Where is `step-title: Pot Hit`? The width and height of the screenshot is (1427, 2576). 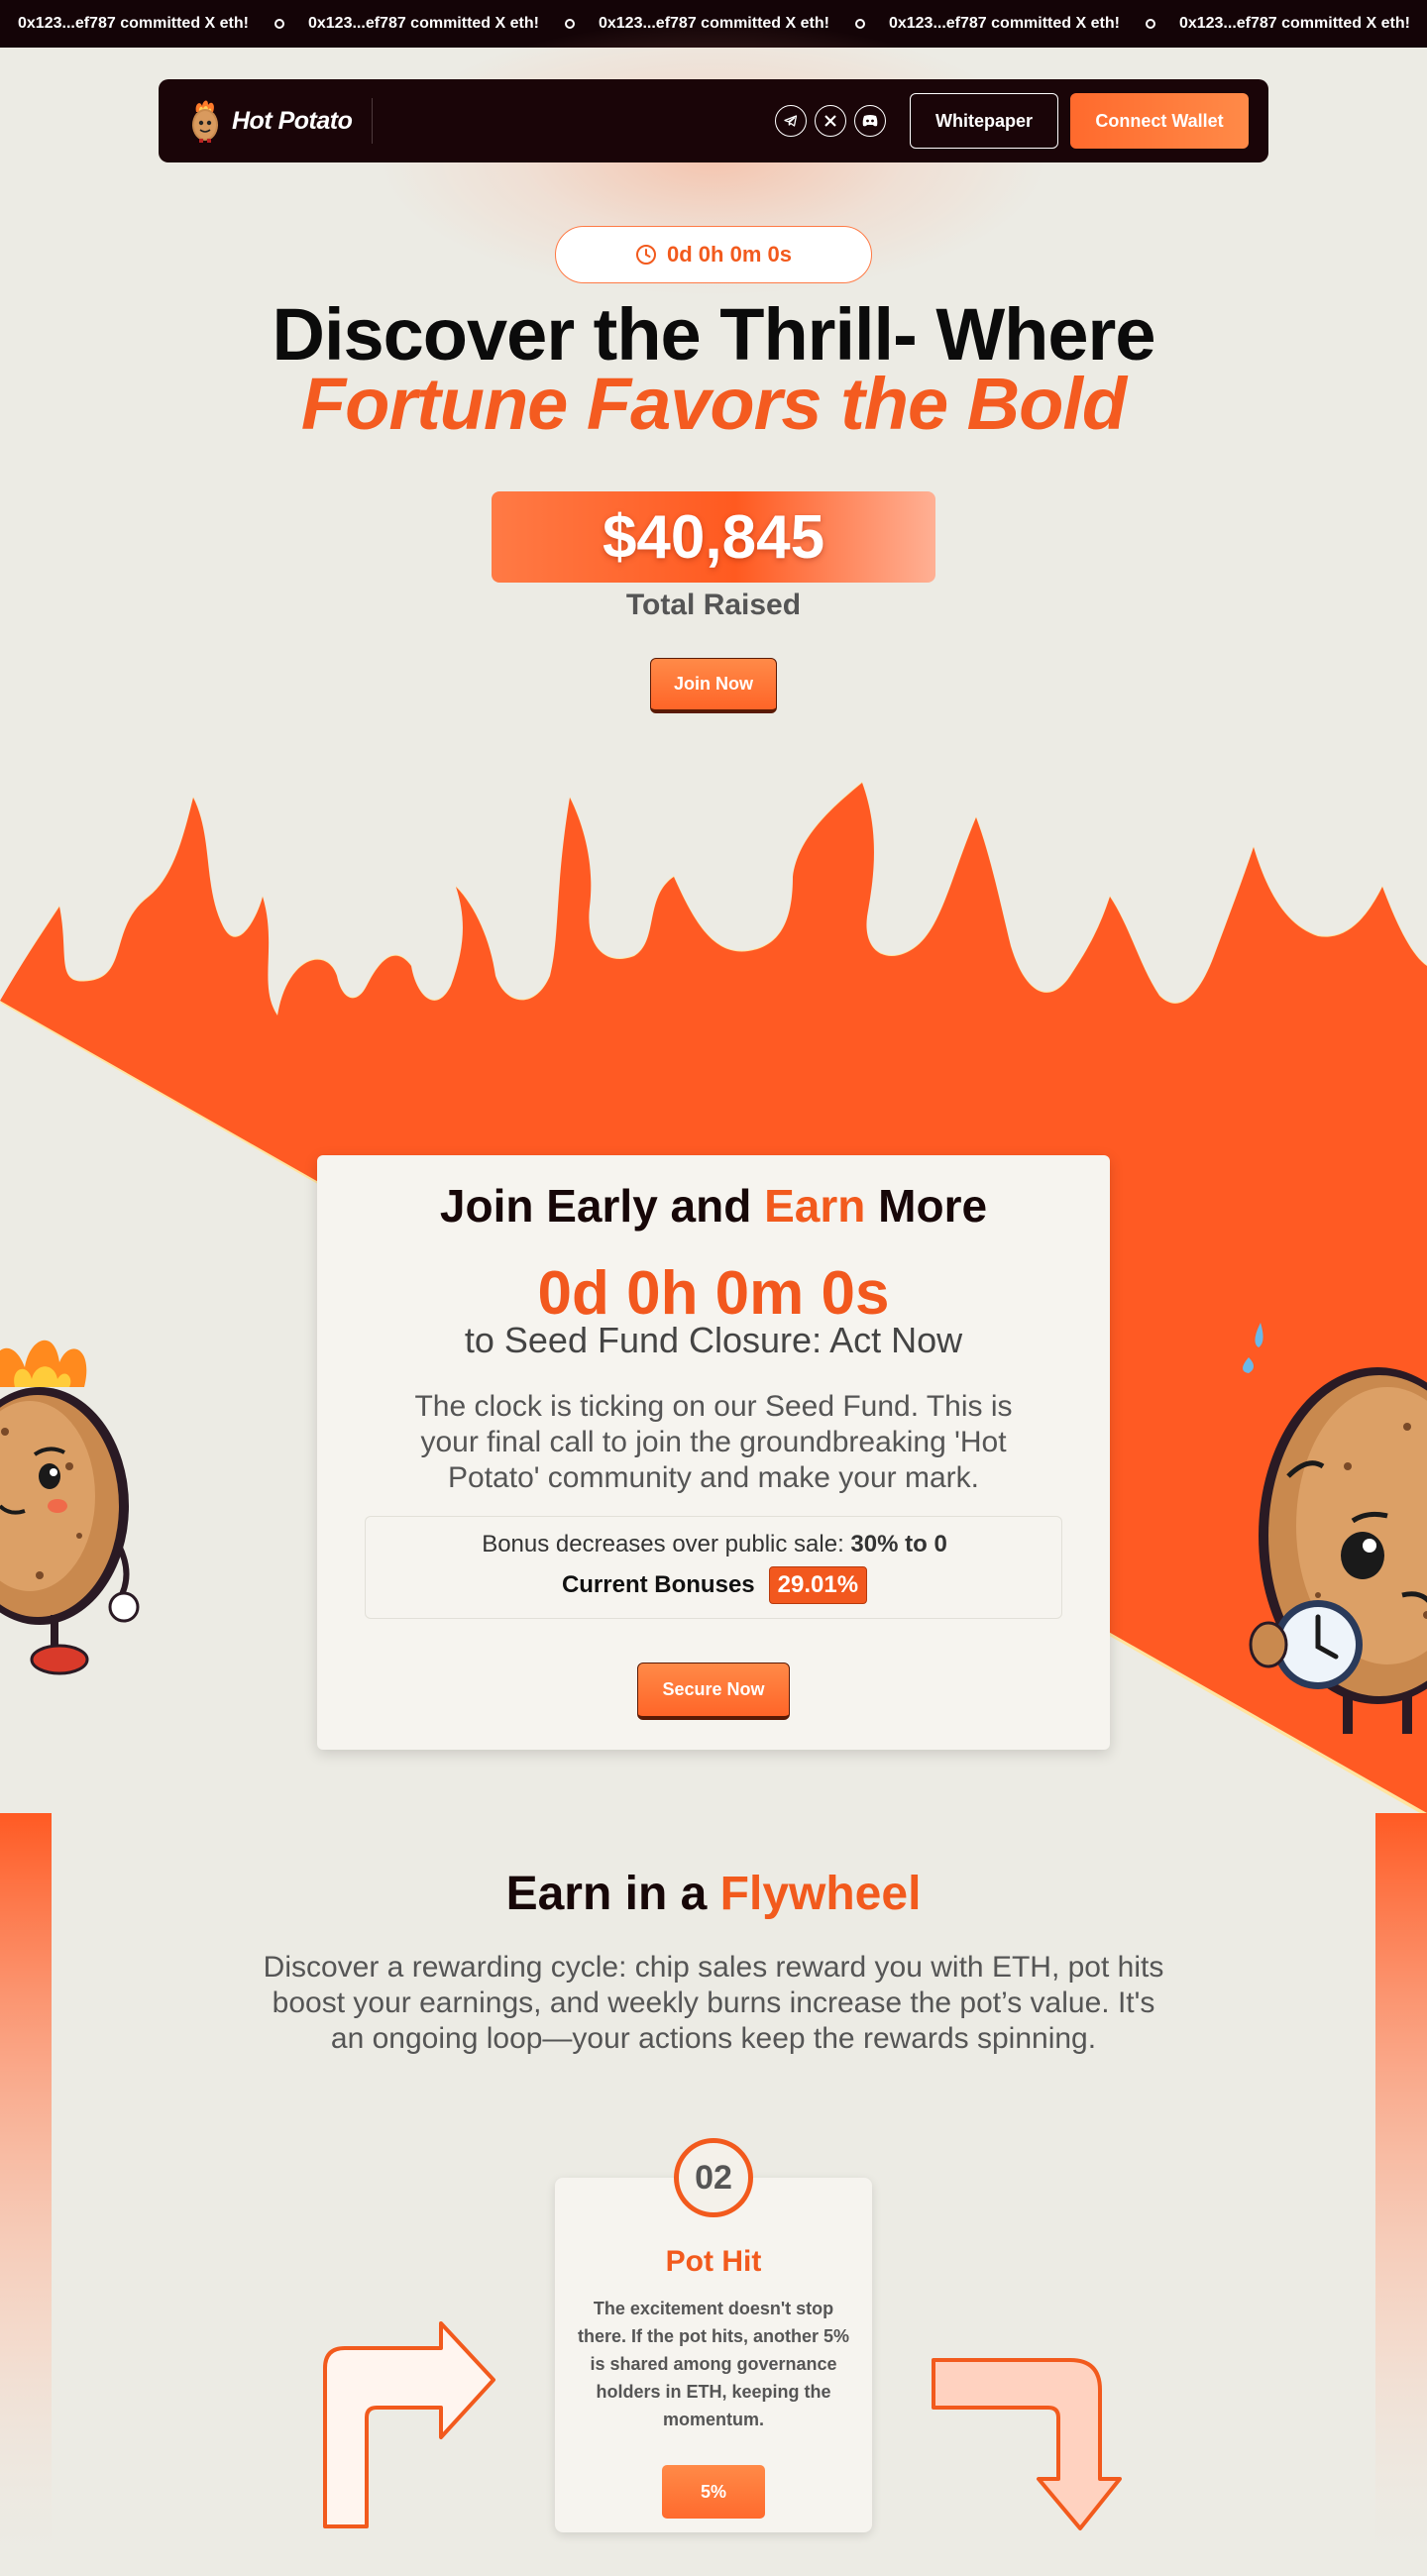 step-title: Pot Hit is located at coordinates (713, 2261).